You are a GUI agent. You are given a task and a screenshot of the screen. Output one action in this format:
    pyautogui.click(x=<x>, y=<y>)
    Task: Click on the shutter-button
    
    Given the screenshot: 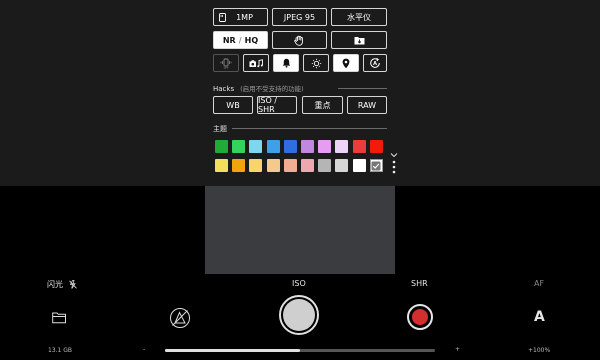 What is the action you would take?
    pyautogui.click(x=299, y=315)
    